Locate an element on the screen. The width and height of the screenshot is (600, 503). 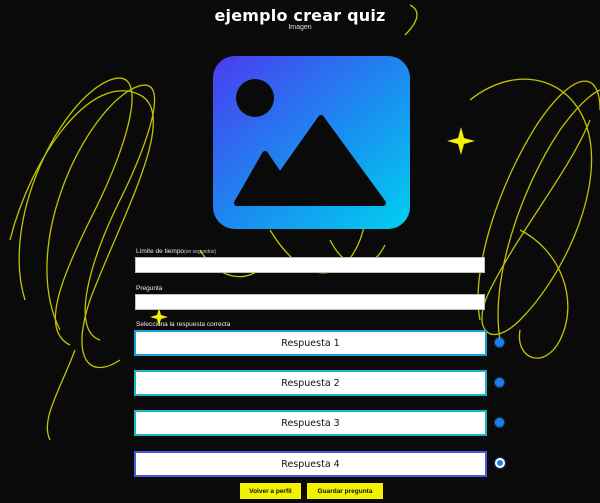
answer-input-3: Respuesta 3 is located at coordinates (310, 423).